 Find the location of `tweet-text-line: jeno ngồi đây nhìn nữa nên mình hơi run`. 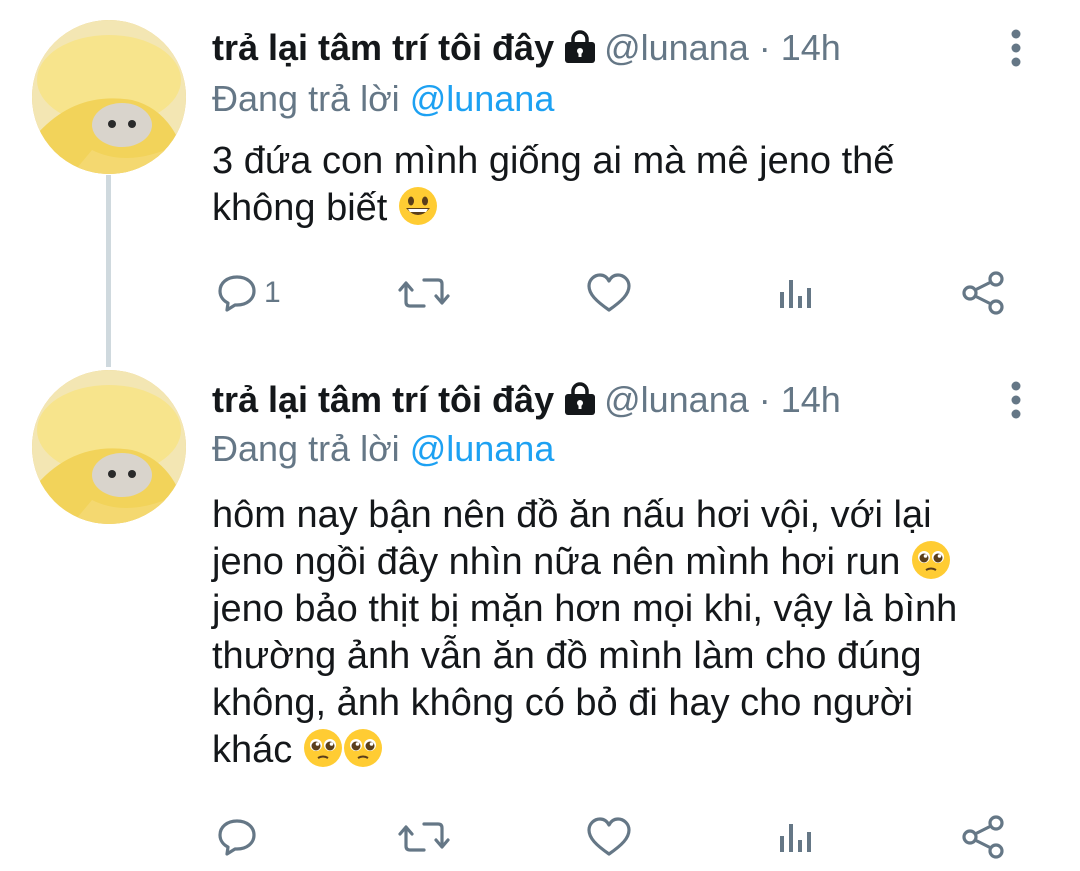

tweet-text-line: jeno ngồi đây nhìn nữa nên mình hơi run is located at coordinates (627, 562).